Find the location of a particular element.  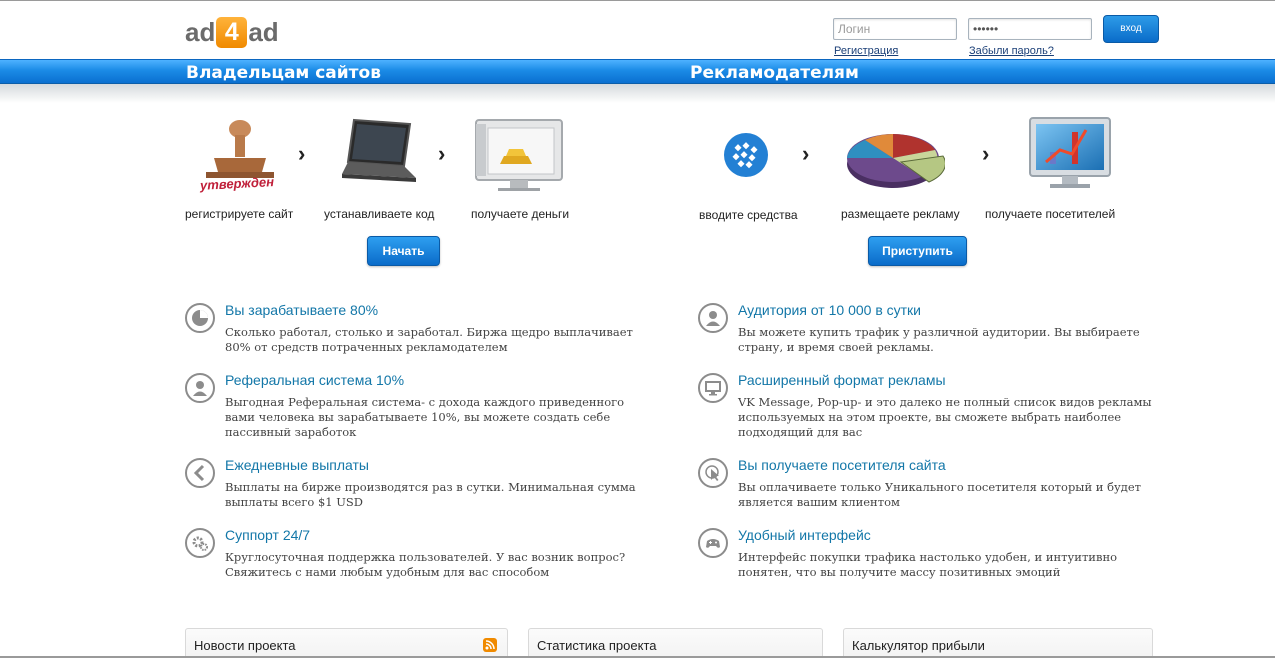

cursor-icon is located at coordinates (713, 473).